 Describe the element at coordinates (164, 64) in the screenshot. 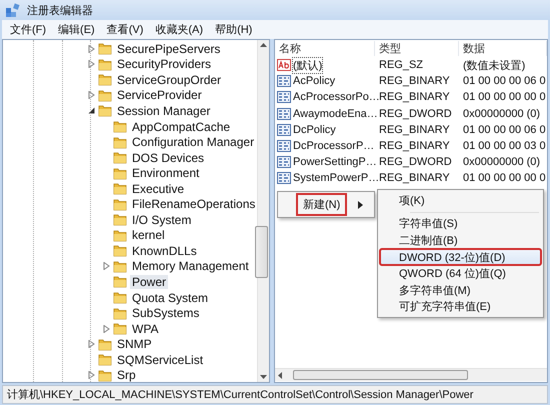

I see `tree-item: SecurityProviders` at that location.